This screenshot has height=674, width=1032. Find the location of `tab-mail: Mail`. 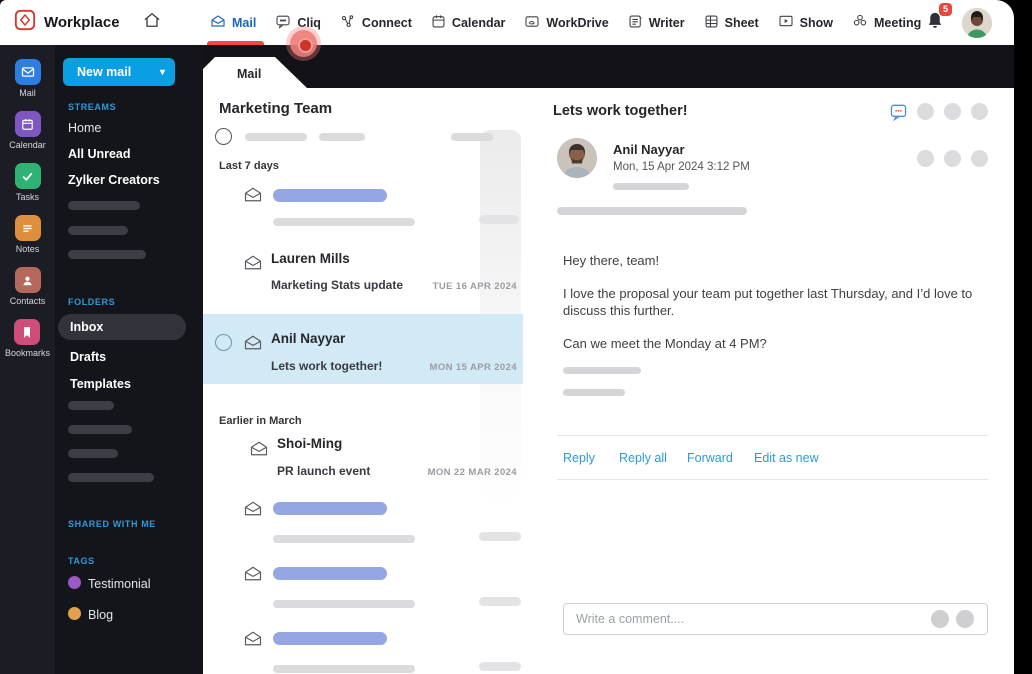

tab-mail: Mail is located at coordinates (235, 22).